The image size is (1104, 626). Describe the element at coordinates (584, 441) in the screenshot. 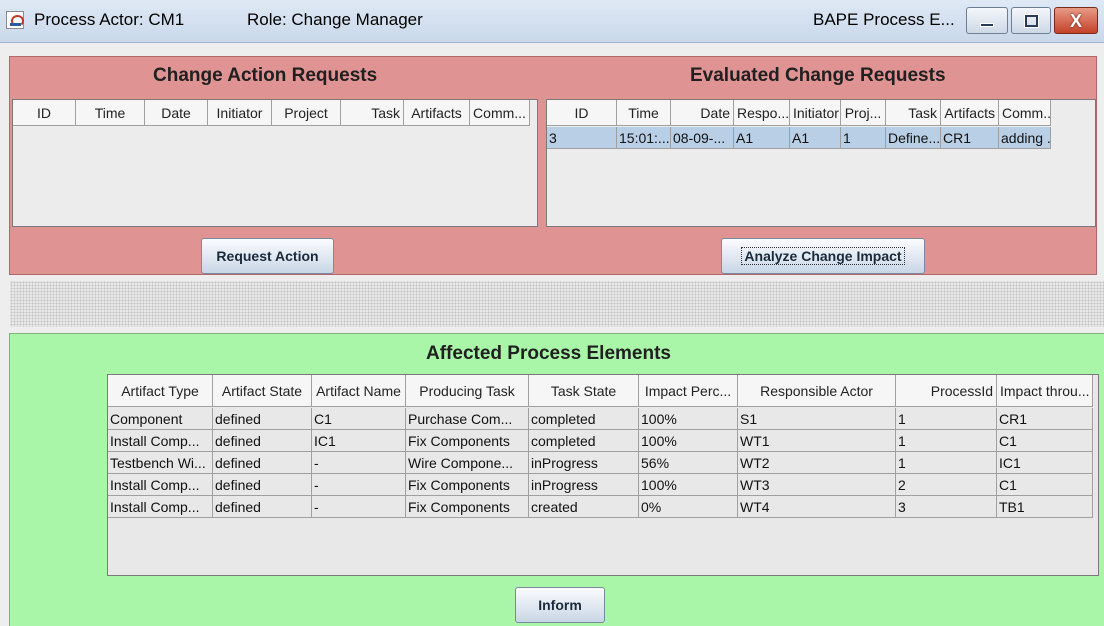

I see `table-cell: completed` at that location.